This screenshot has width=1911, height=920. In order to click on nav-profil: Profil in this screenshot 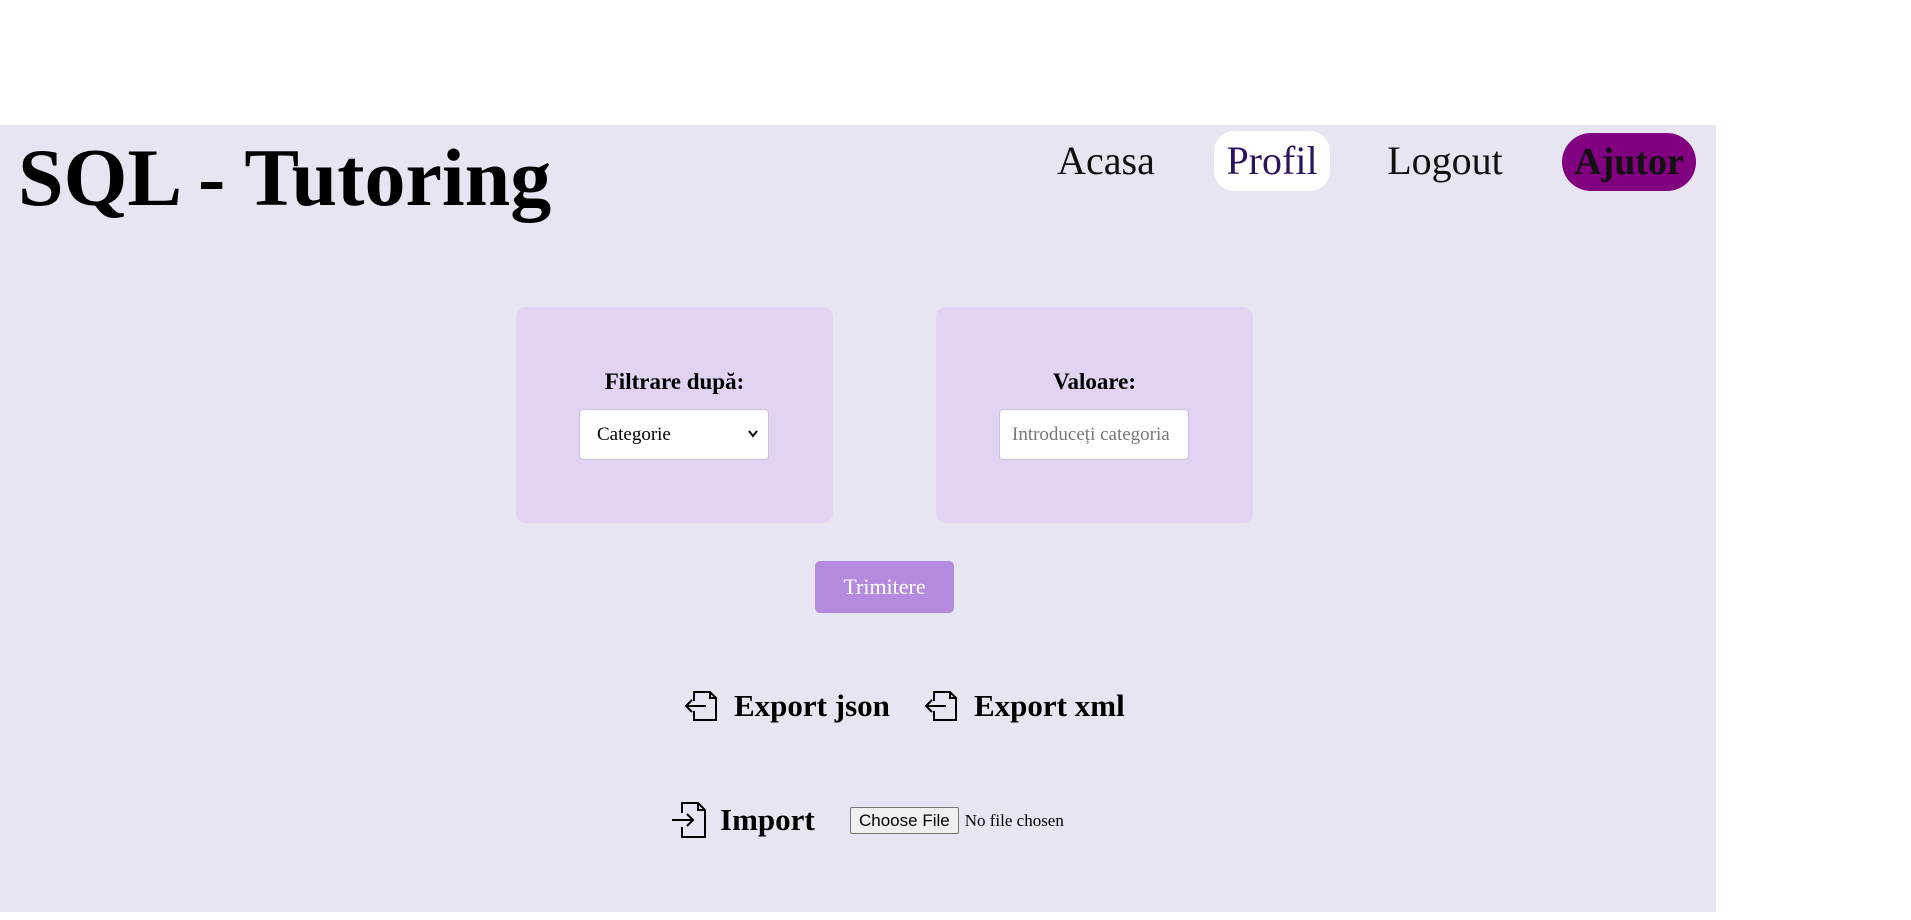, I will do `click(1272, 161)`.